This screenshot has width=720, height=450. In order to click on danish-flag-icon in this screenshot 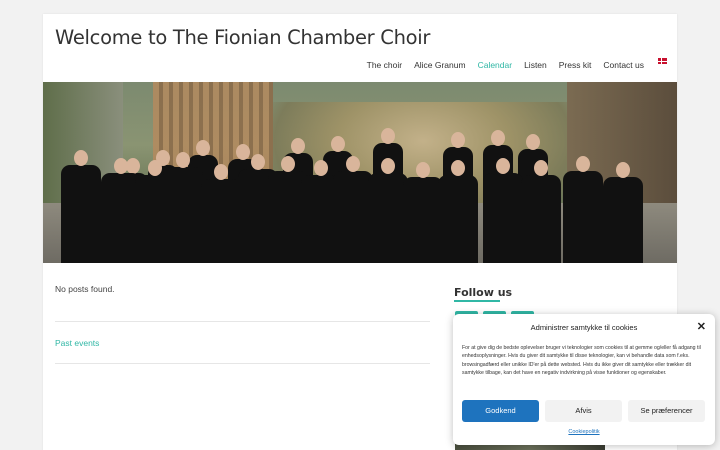, I will do `click(662, 61)`.